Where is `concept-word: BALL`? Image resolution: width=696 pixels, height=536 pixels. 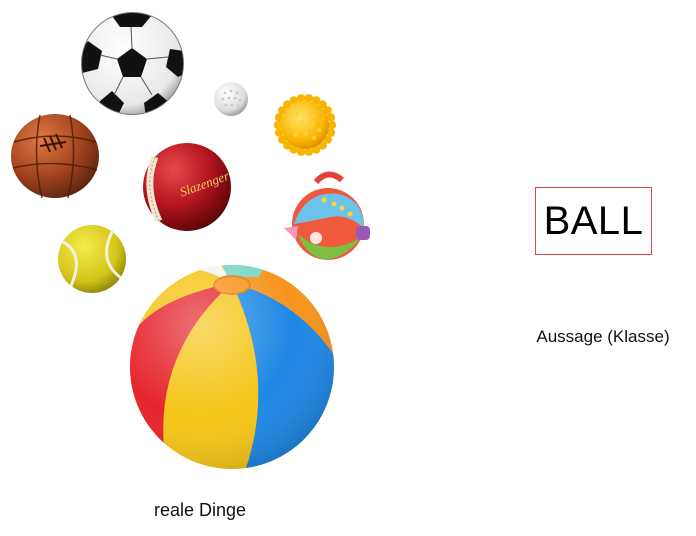
concept-word: BALL is located at coordinates (593, 220).